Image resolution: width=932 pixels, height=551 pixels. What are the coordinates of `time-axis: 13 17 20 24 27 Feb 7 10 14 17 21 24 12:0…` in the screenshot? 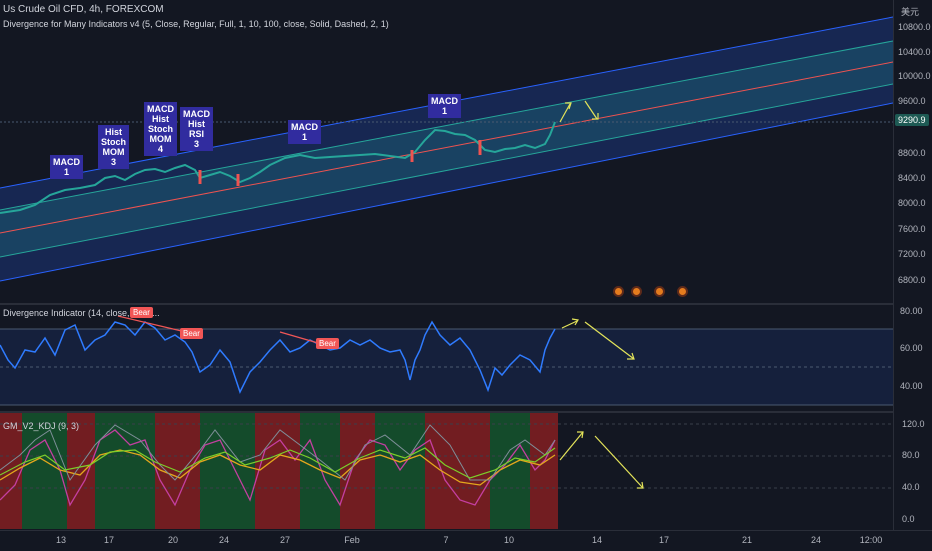 It's located at (466, 540).